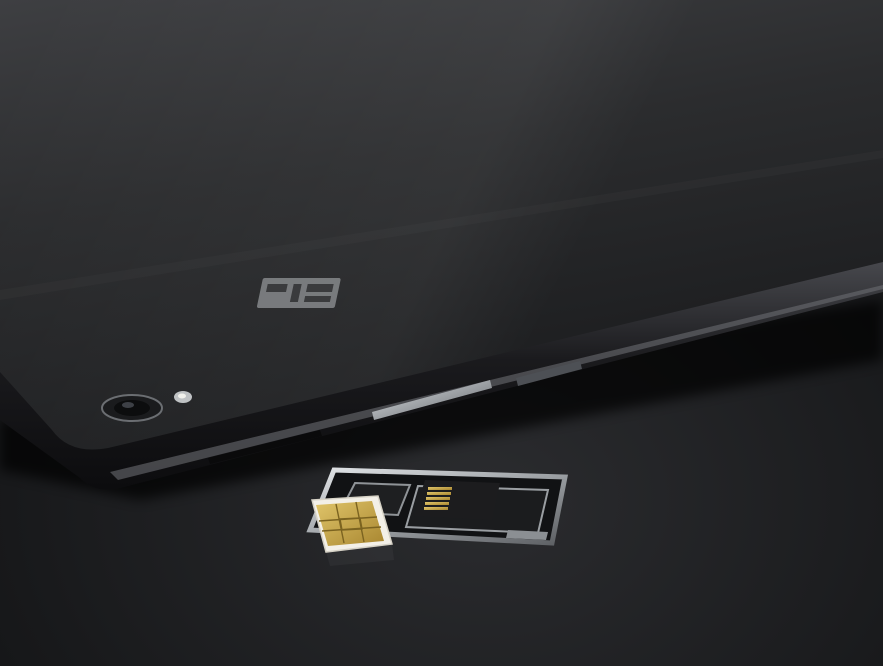 The image size is (883, 666). Describe the element at coordinates (132, 408) in the screenshot. I see `camera-lens-icon` at that location.